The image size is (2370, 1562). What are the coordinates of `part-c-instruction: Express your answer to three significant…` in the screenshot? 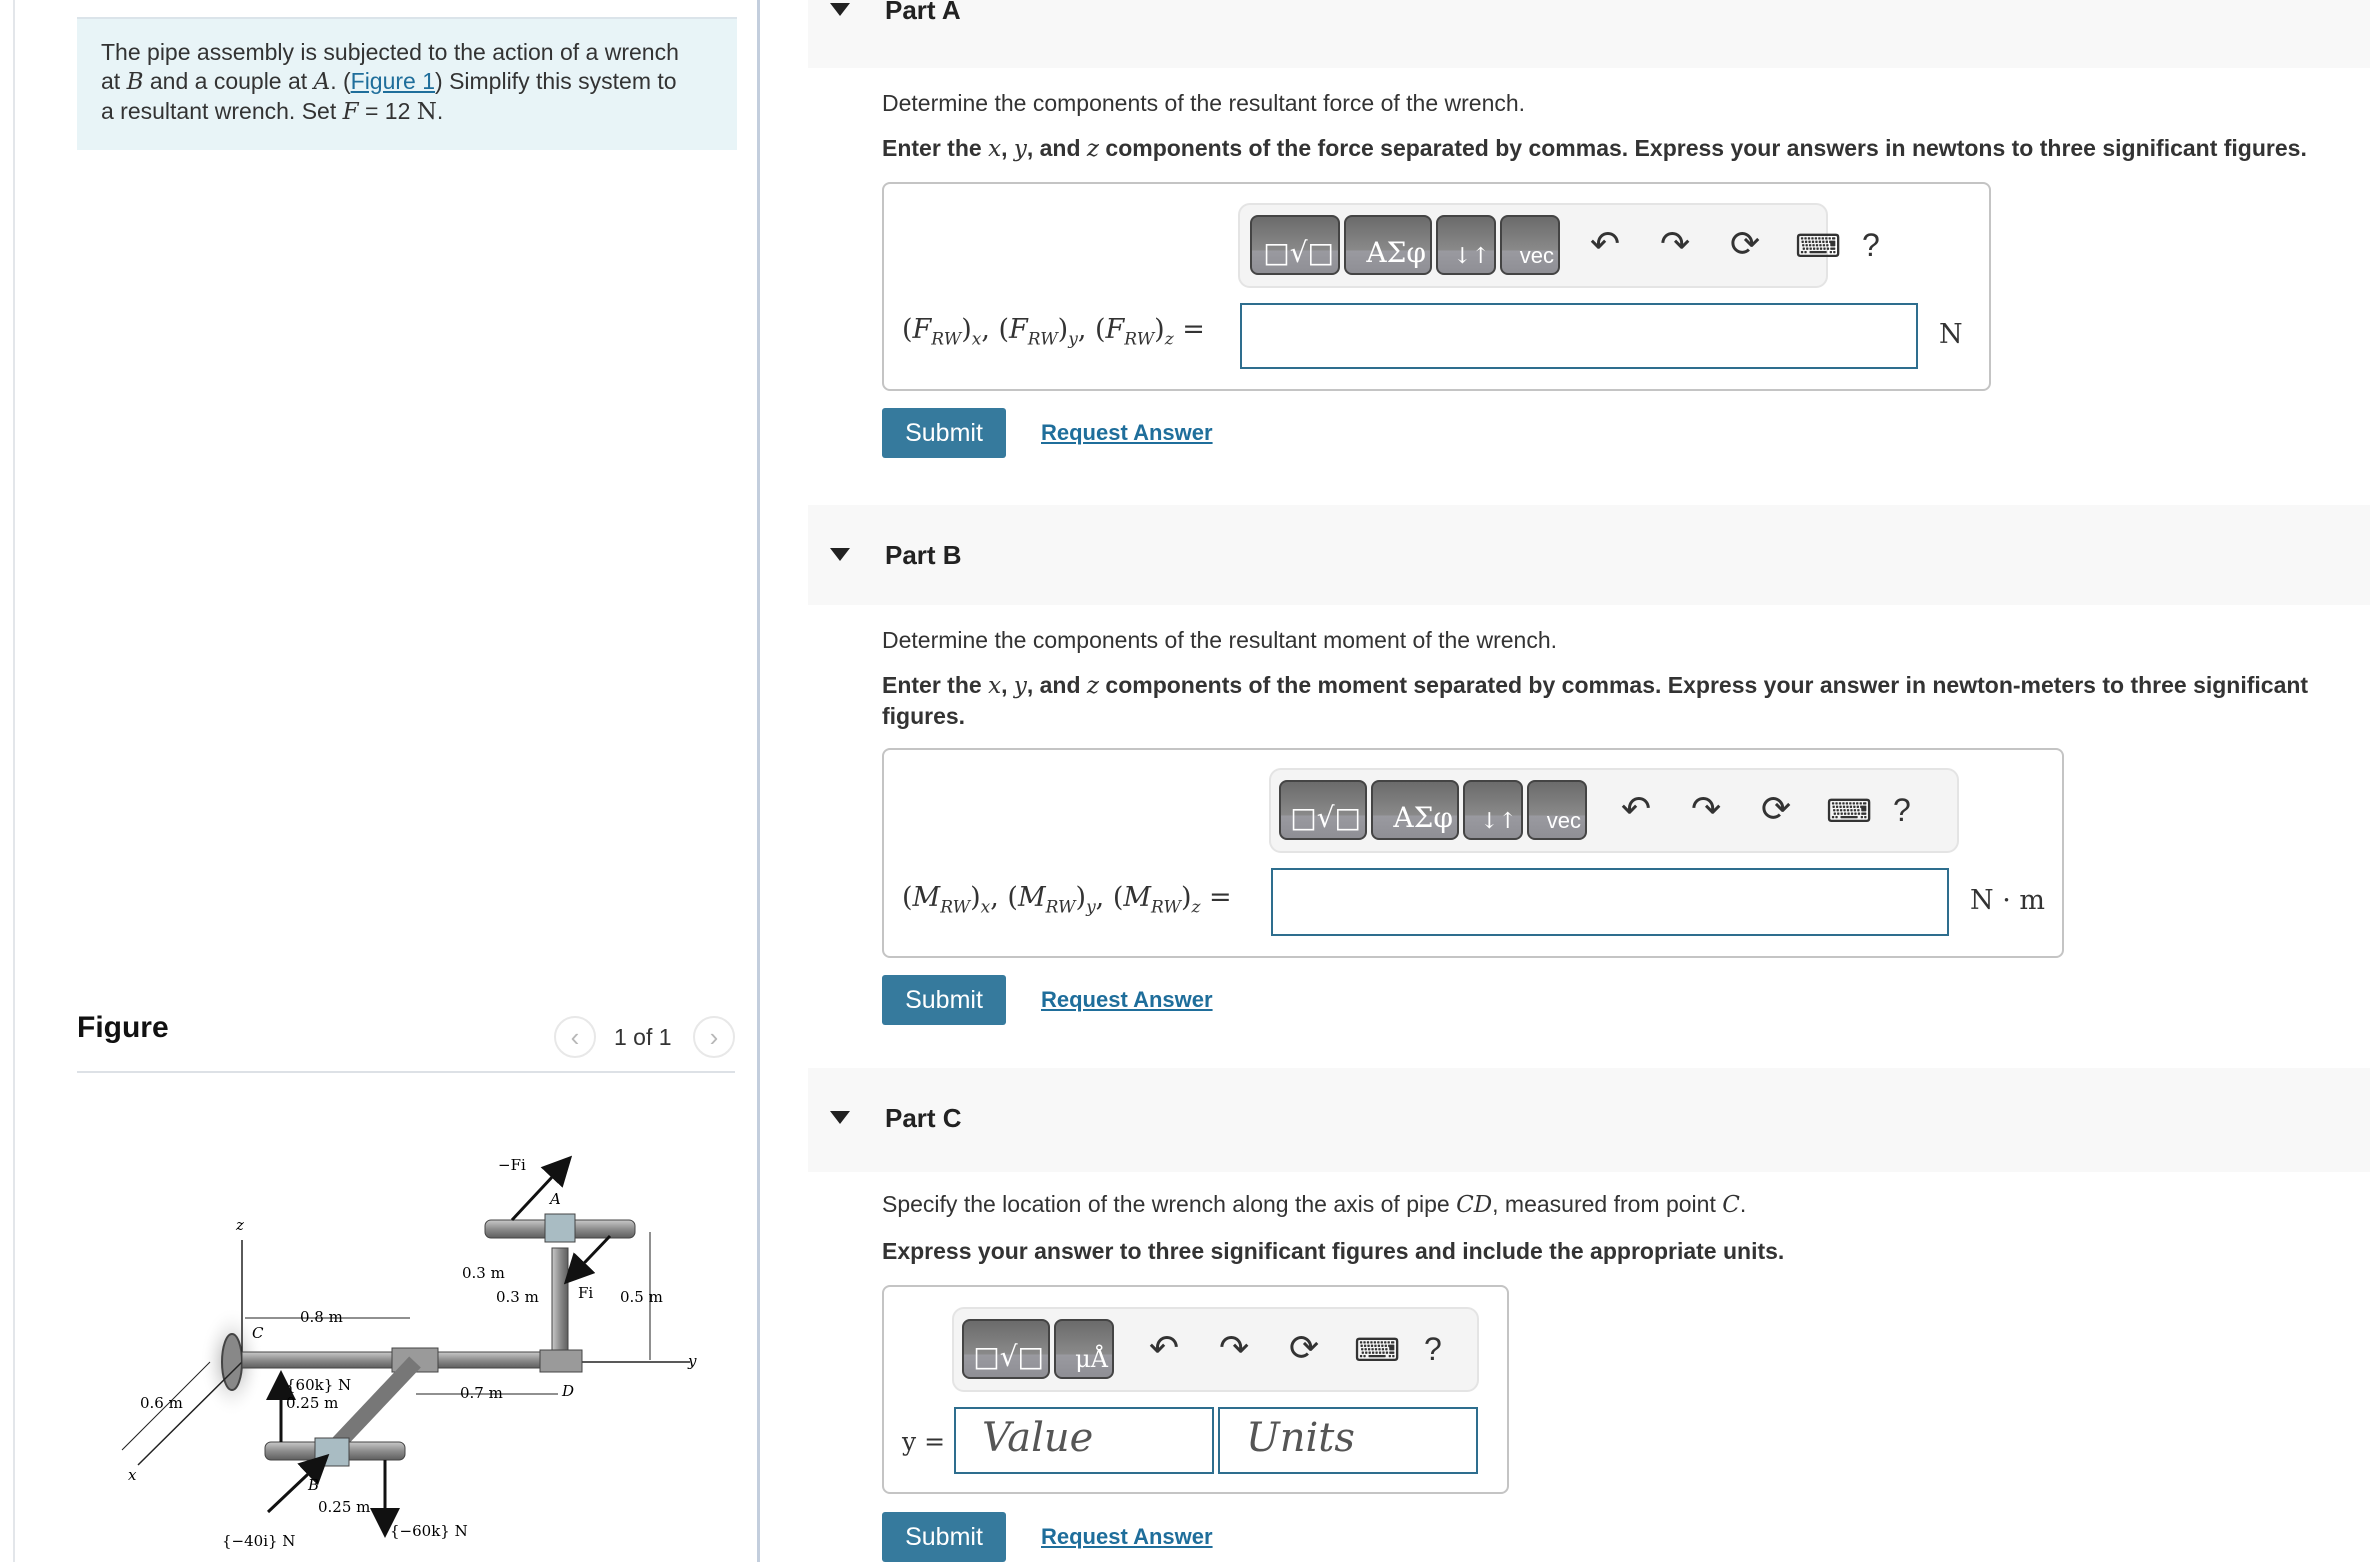 It's located at (1333, 1251).